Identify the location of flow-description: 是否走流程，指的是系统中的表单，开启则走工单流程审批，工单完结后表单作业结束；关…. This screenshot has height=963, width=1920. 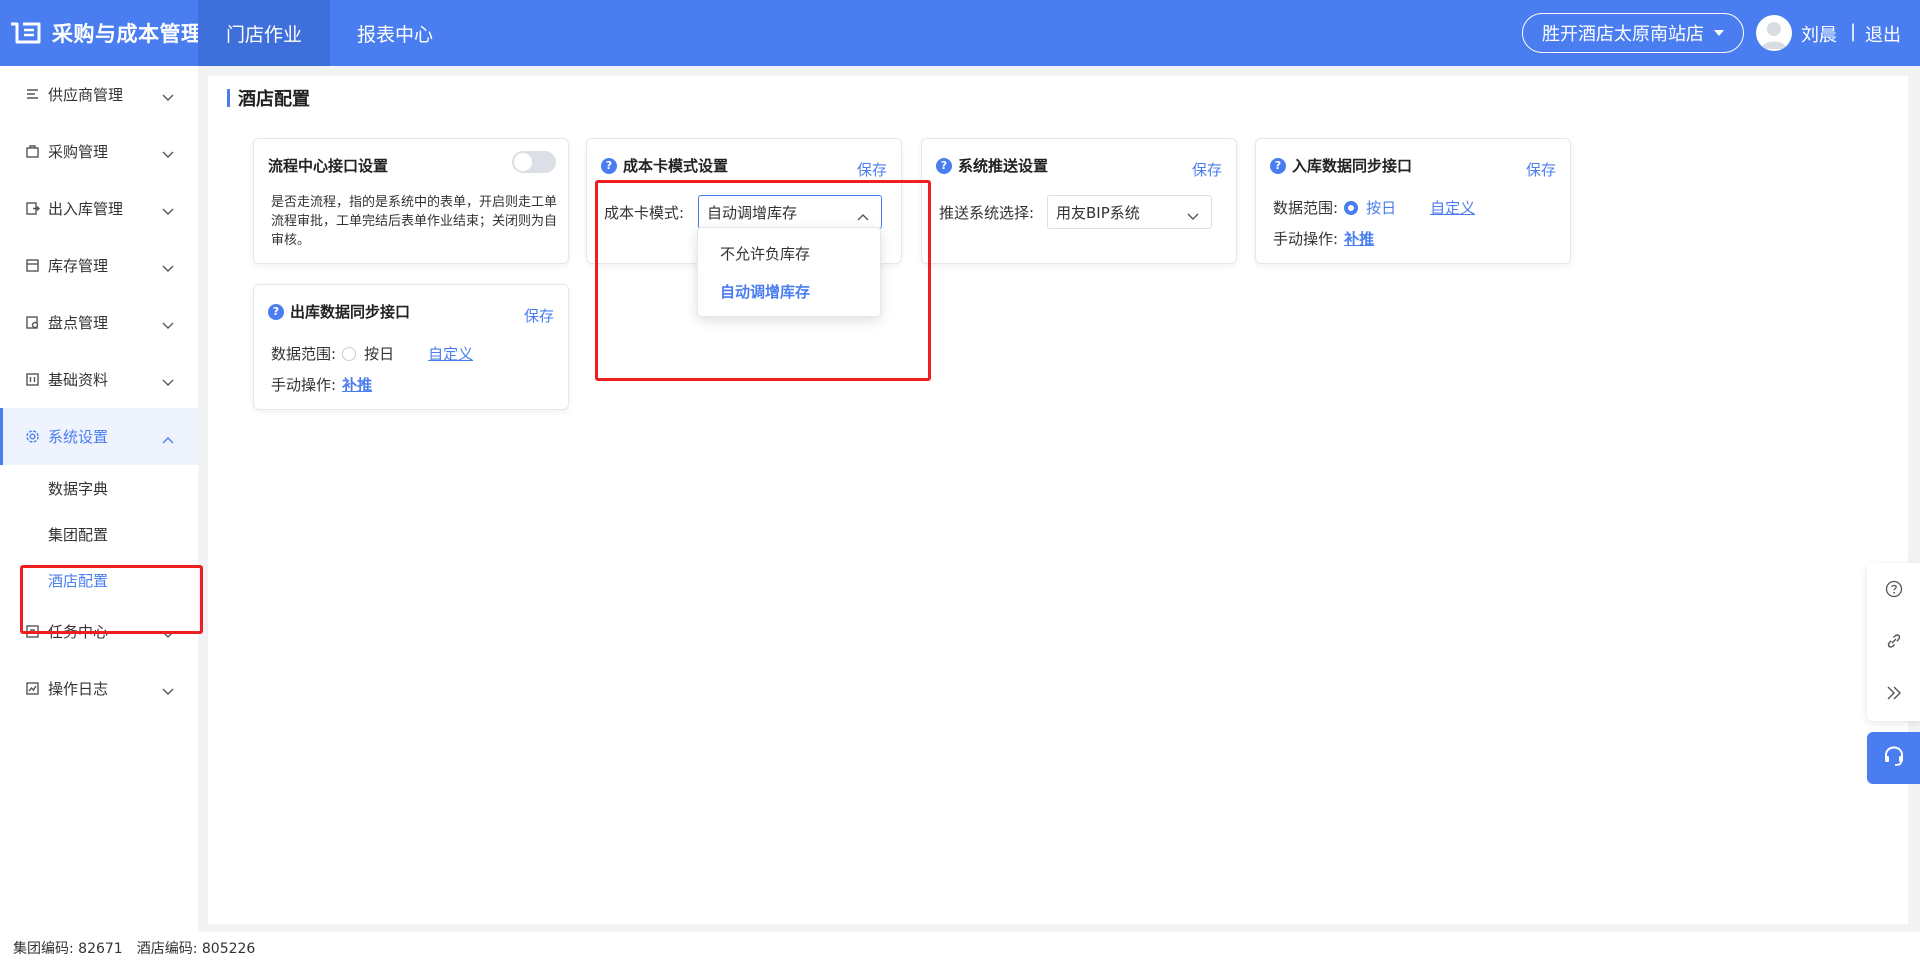
(414, 221).